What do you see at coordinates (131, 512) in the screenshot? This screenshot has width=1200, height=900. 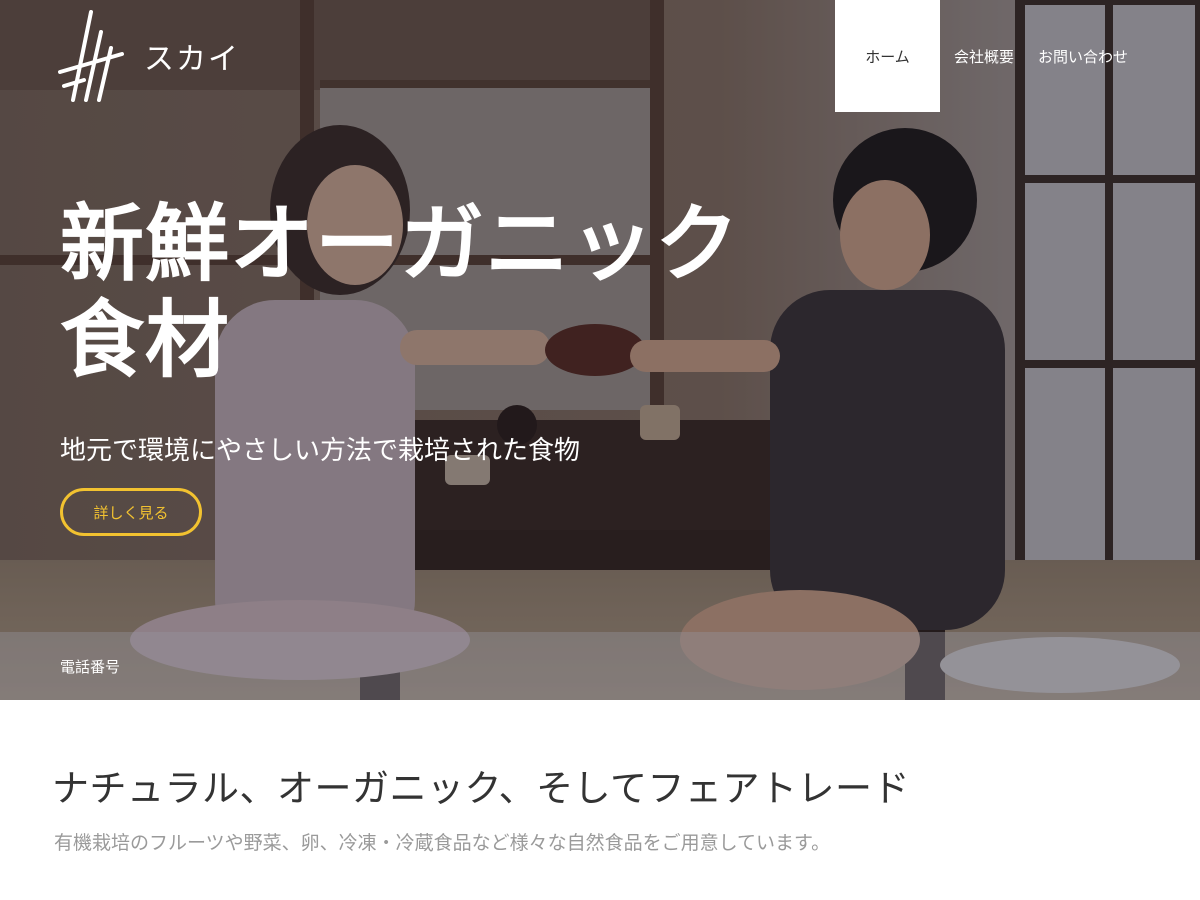 I see `learn-more-button: 詳しく見る` at bounding box center [131, 512].